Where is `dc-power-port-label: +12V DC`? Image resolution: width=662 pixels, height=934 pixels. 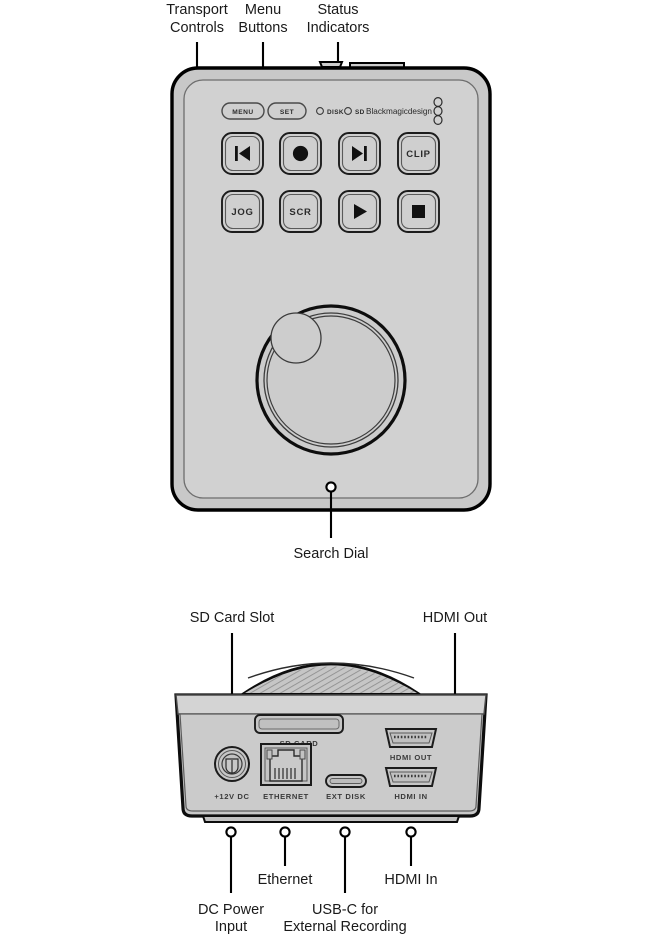
dc-power-port-label: +12V DC is located at coordinates (231, 796).